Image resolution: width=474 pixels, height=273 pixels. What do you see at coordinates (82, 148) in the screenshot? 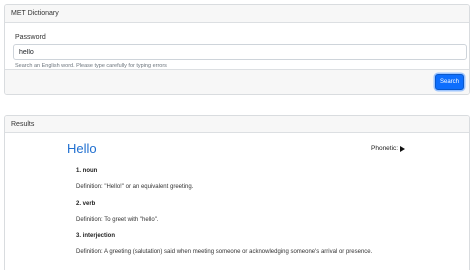
I see `result-word: Hello` at bounding box center [82, 148].